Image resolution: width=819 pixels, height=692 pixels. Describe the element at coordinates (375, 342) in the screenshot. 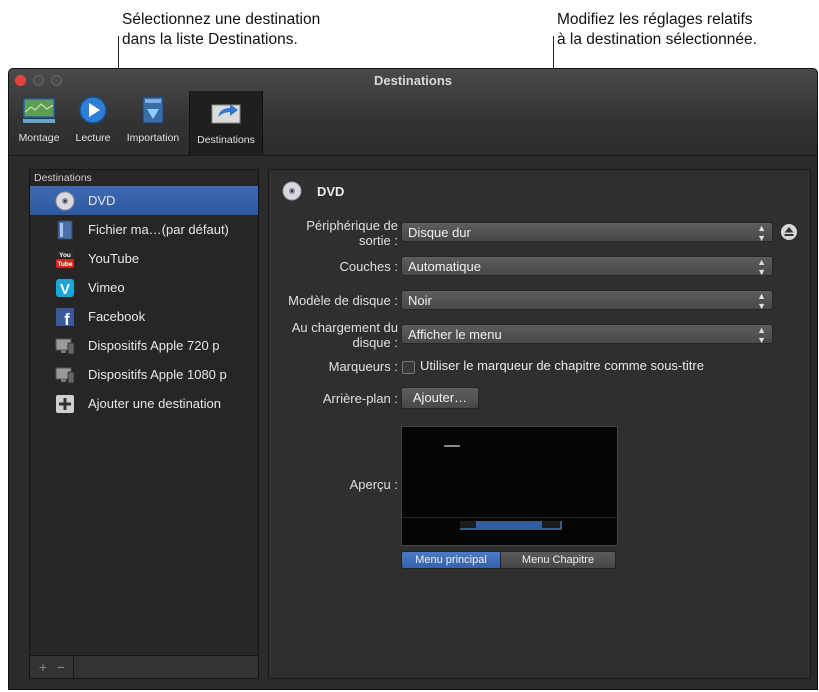

I see `label-line: disque :` at that location.